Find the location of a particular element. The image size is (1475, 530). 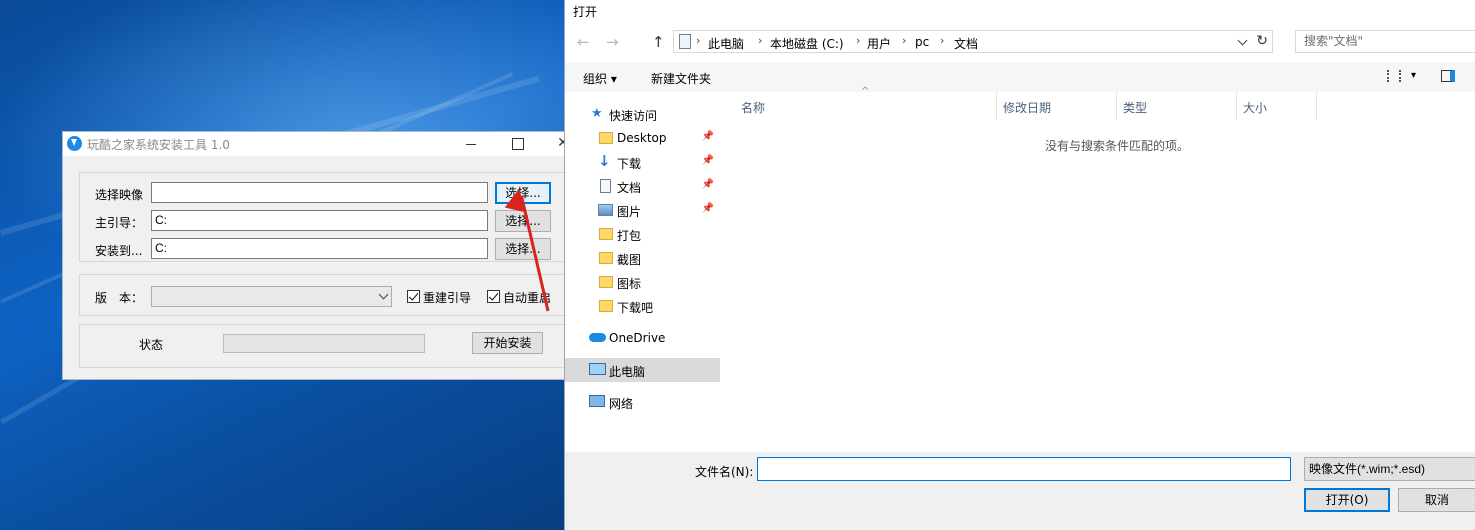

image-group: 选择映像 选择... 主引导： C: 选择... 安装到... C is located at coordinates (330, 217).